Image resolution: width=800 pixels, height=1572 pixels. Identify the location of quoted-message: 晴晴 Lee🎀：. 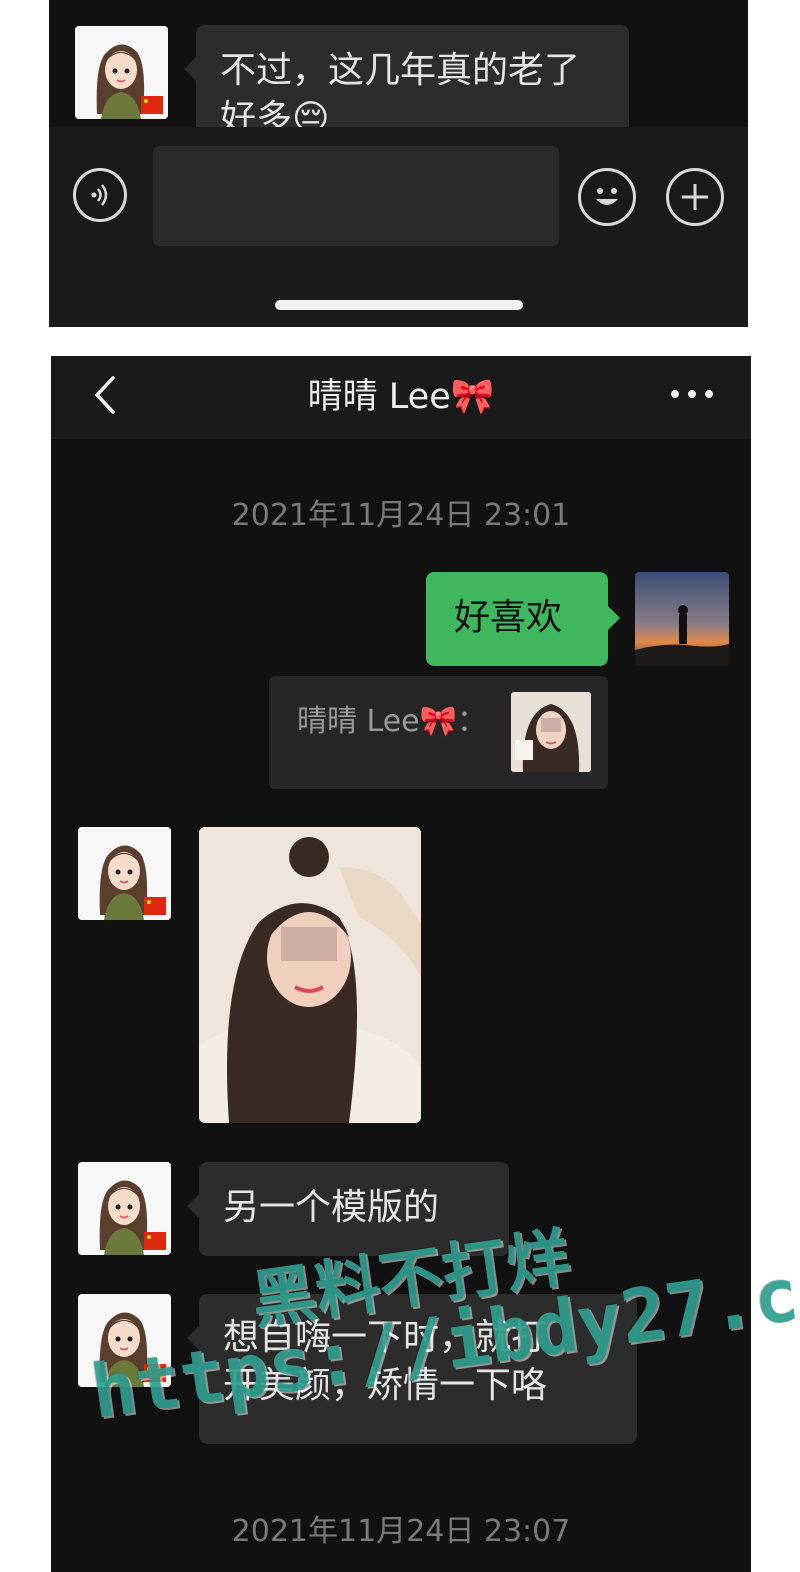
(438, 732).